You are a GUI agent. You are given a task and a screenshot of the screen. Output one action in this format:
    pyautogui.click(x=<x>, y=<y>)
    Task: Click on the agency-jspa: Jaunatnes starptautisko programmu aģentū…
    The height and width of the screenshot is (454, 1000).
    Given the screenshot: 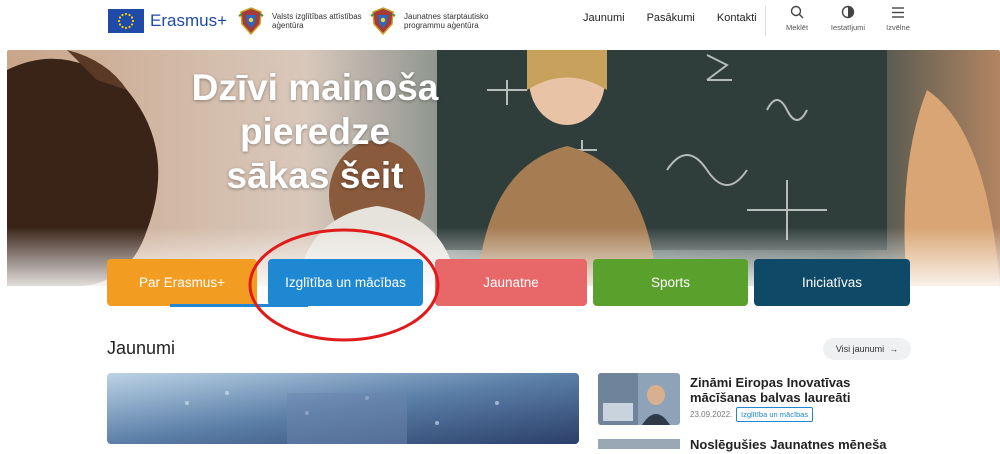 What is the action you would take?
    pyautogui.click(x=441, y=21)
    